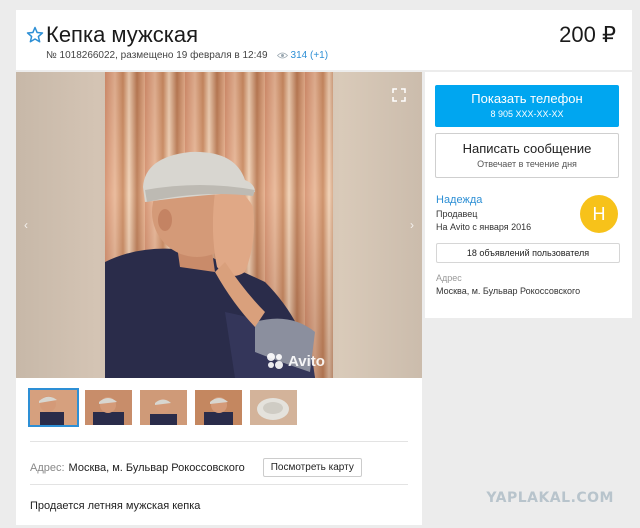 The image size is (640, 528). Describe the element at coordinates (115, 506) in the screenshot. I see `listing-description: Продается летняя мужская кепка` at that location.